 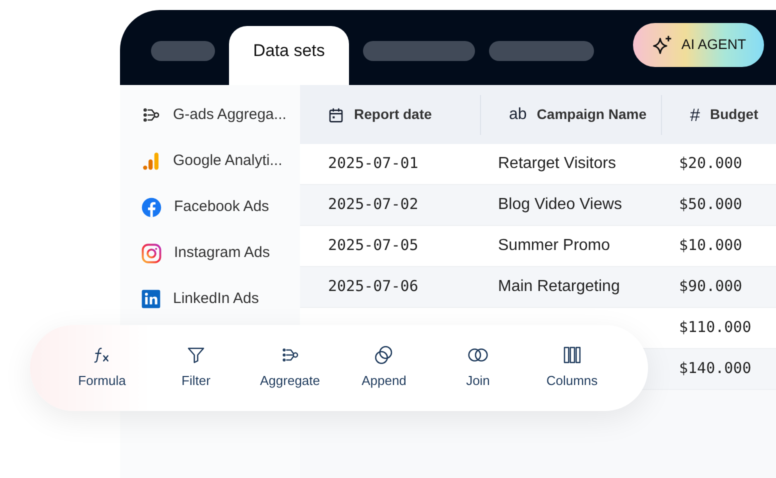 I want to click on table-cell: 2025-07-06, so click(x=373, y=286).